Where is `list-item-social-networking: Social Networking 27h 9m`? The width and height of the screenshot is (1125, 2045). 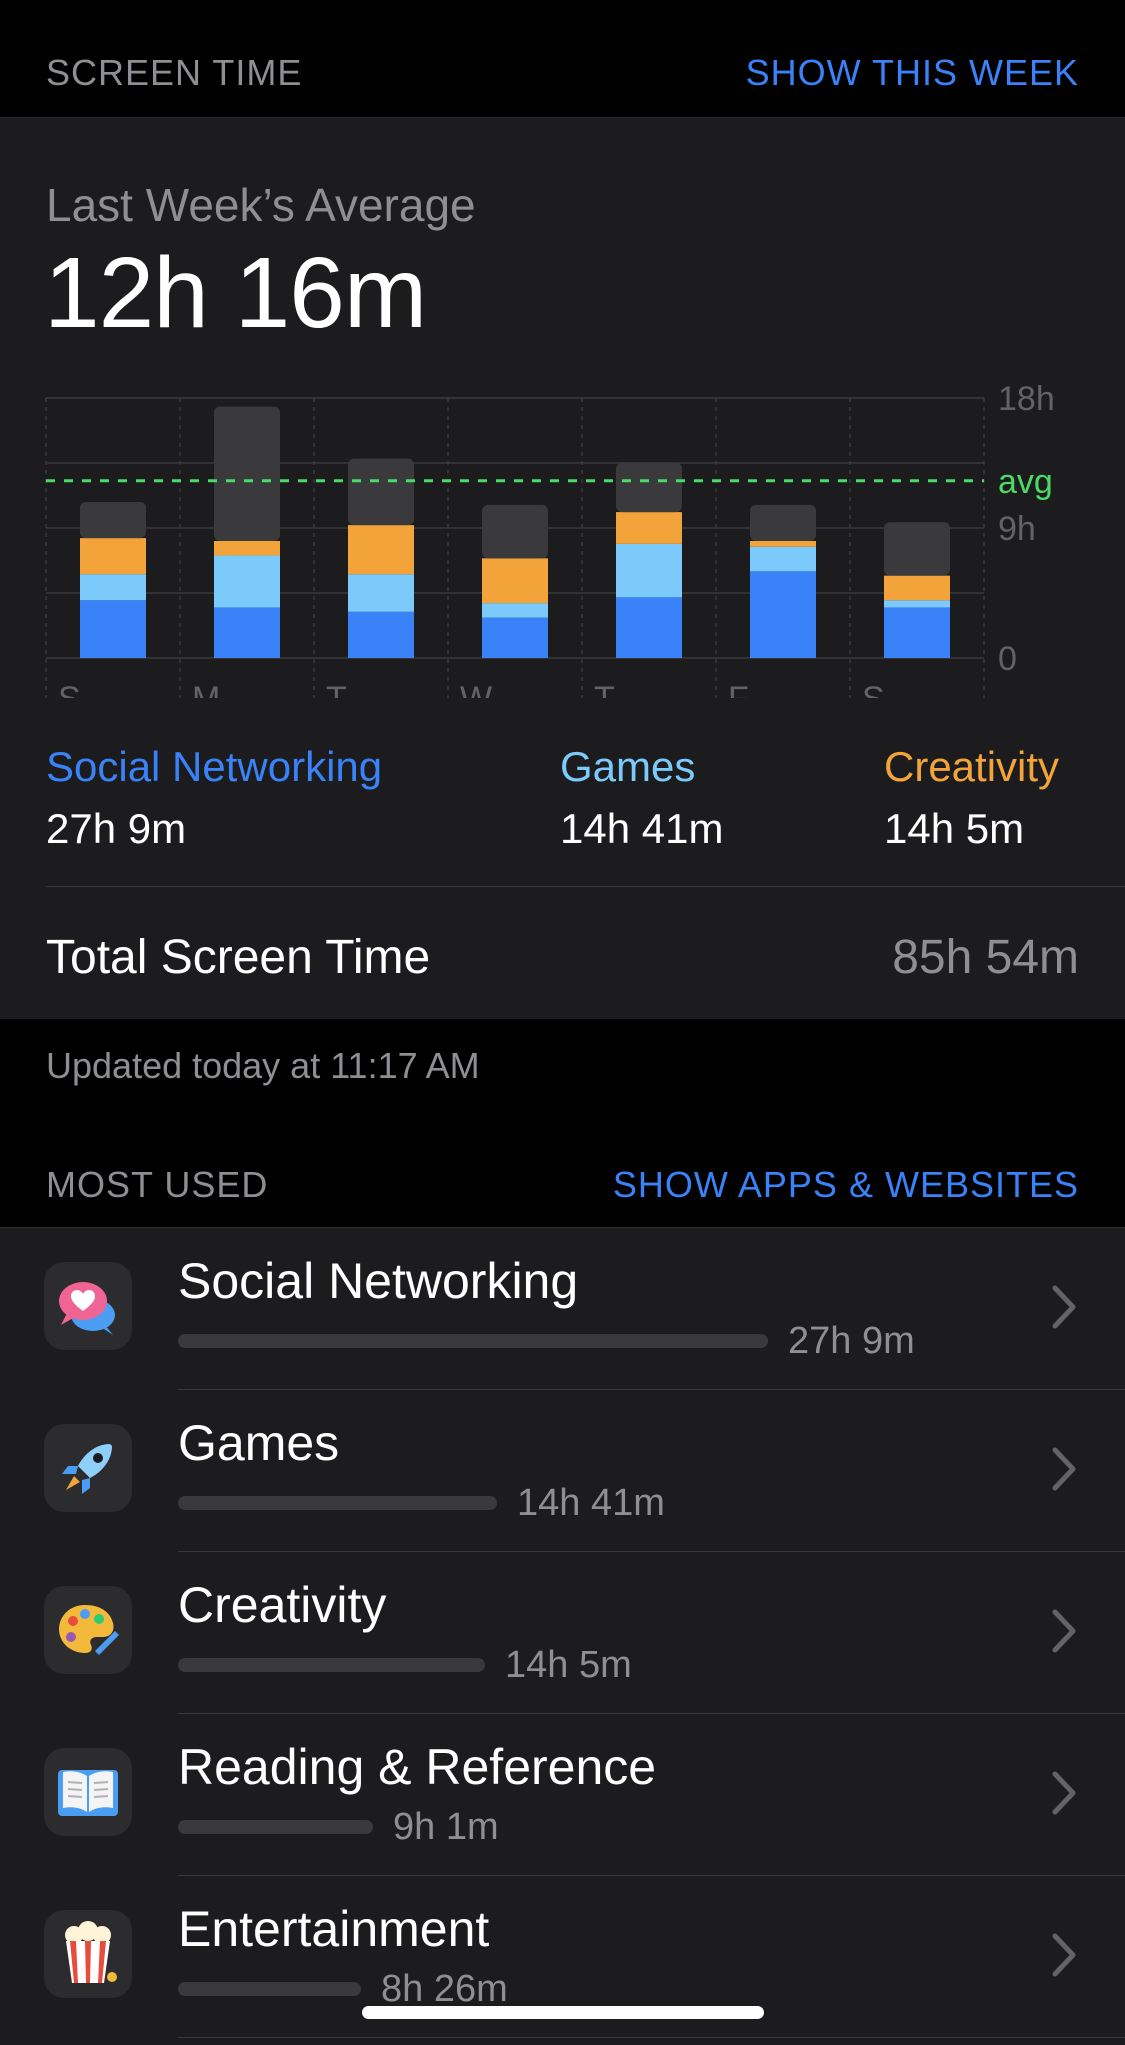 list-item-social-networking: Social Networking 27h 9m is located at coordinates (562, 1309).